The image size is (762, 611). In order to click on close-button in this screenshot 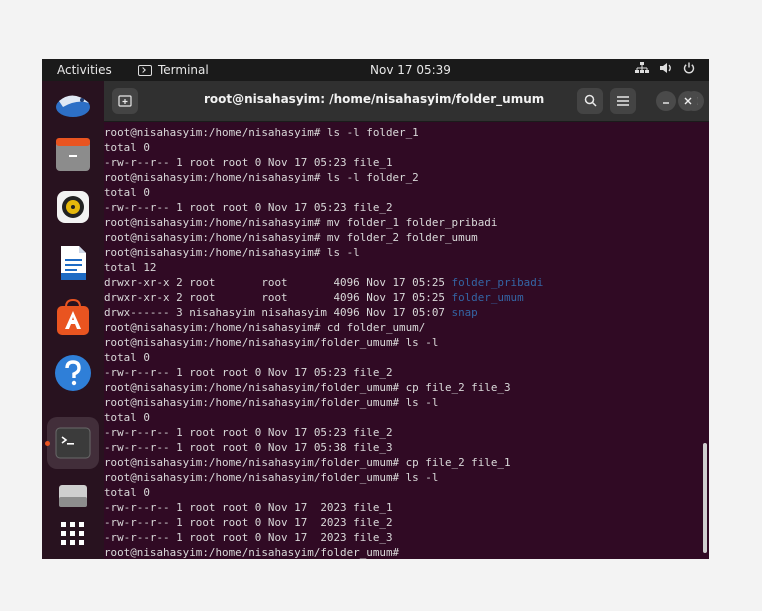, I will do `click(688, 101)`.